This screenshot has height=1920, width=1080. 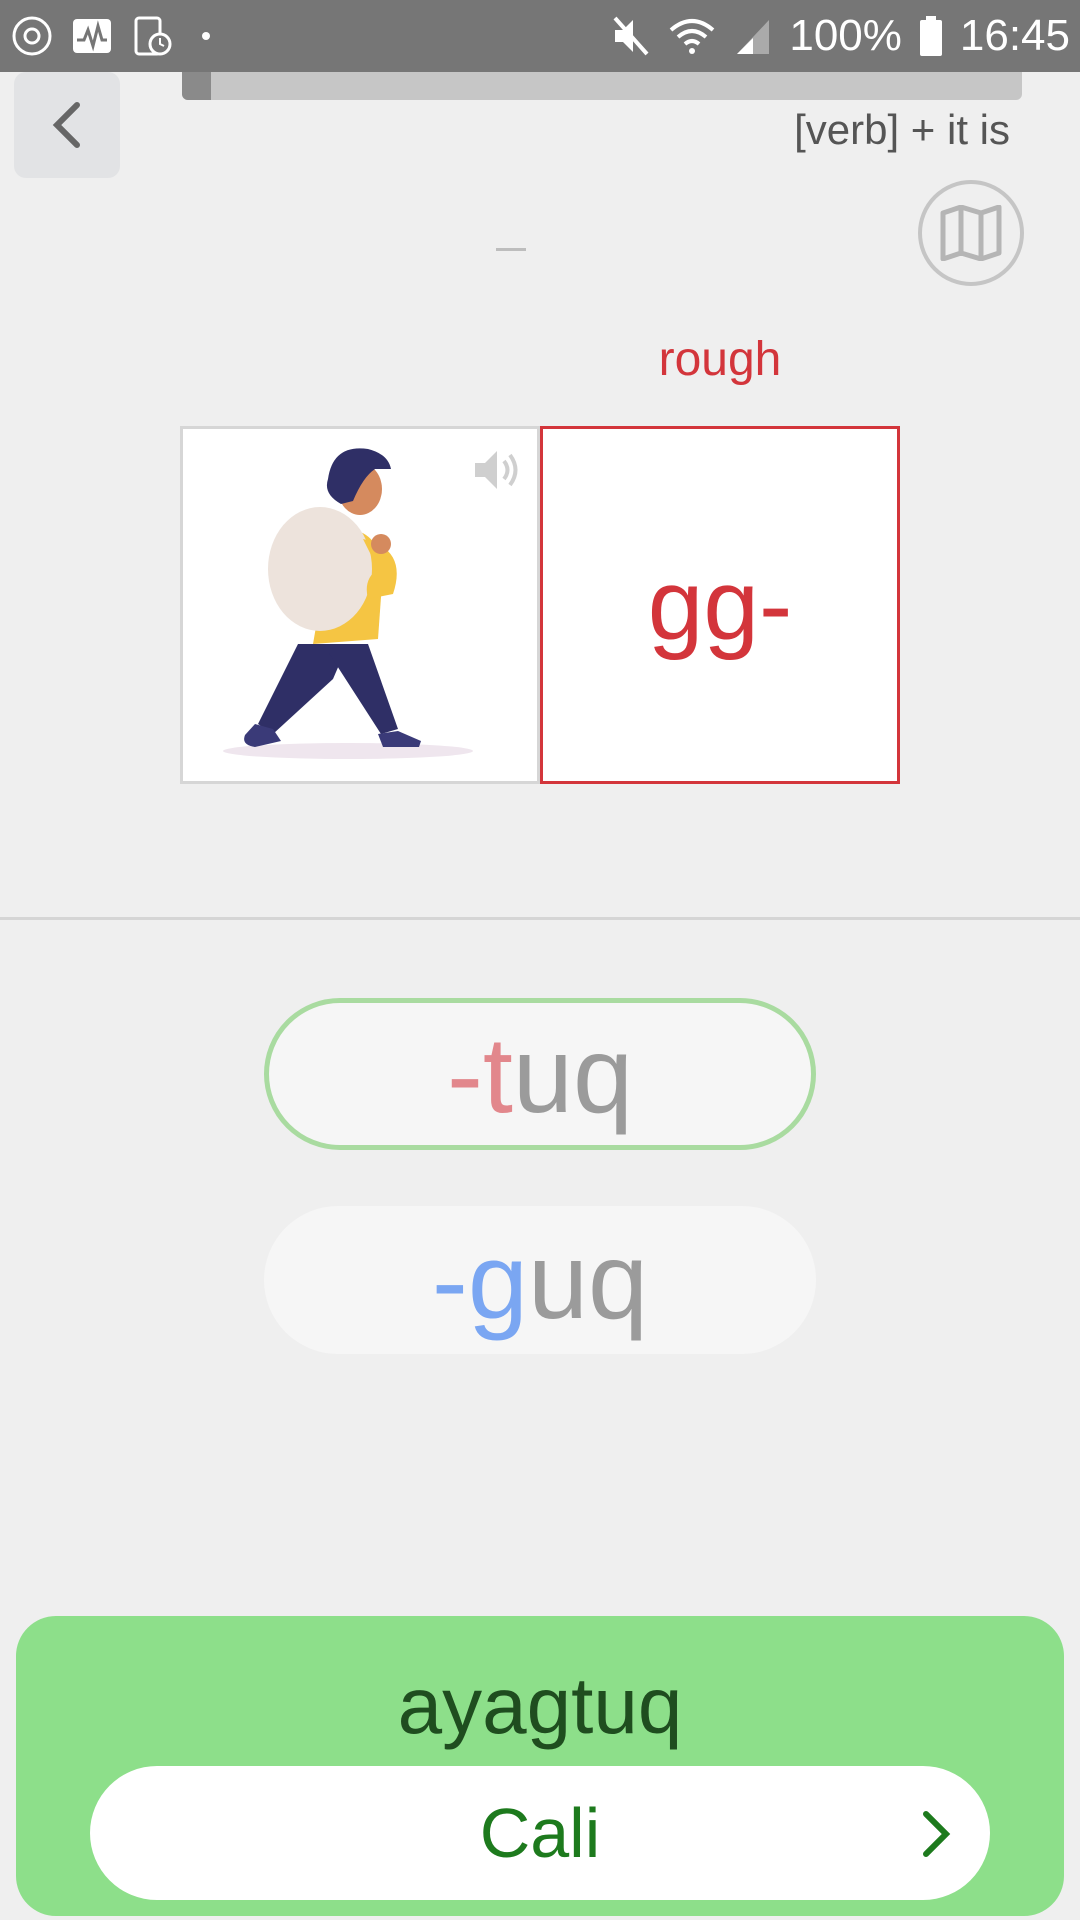 What do you see at coordinates (511, 249) in the screenshot?
I see `blank-placeholder` at bounding box center [511, 249].